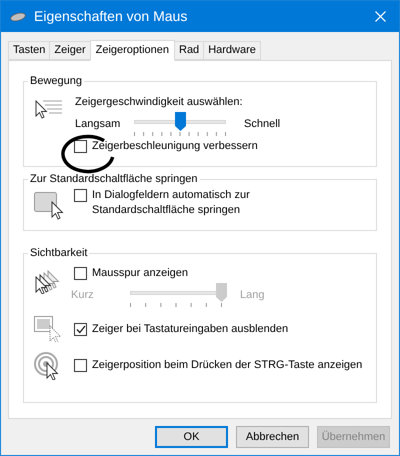 This screenshot has height=456, width=400. What do you see at coordinates (262, 124) in the screenshot?
I see `slider-max-label: Schnell` at bounding box center [262, 124].